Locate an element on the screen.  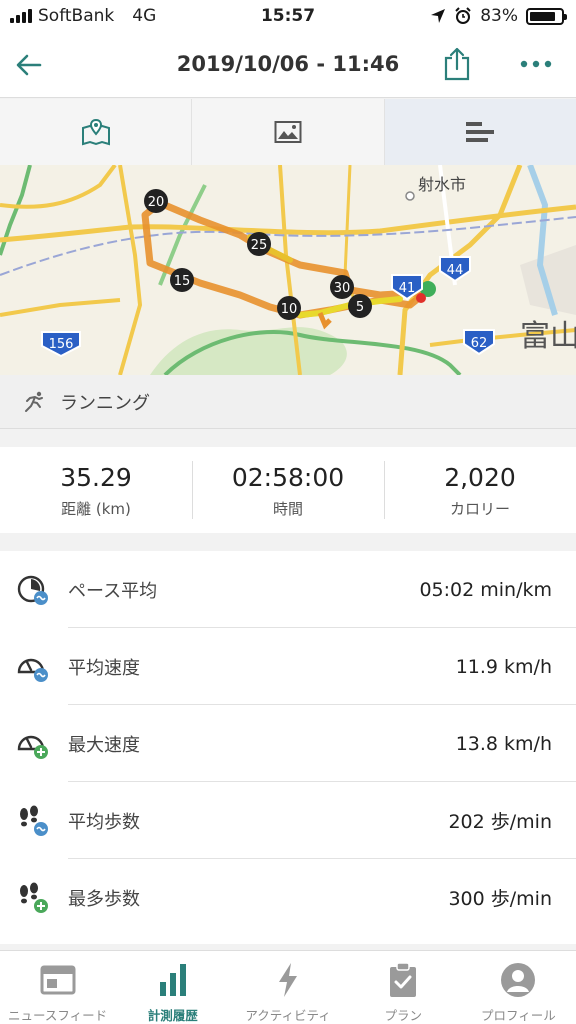
stat-value: 05:02 min/km is located at coordinates (485, 589).